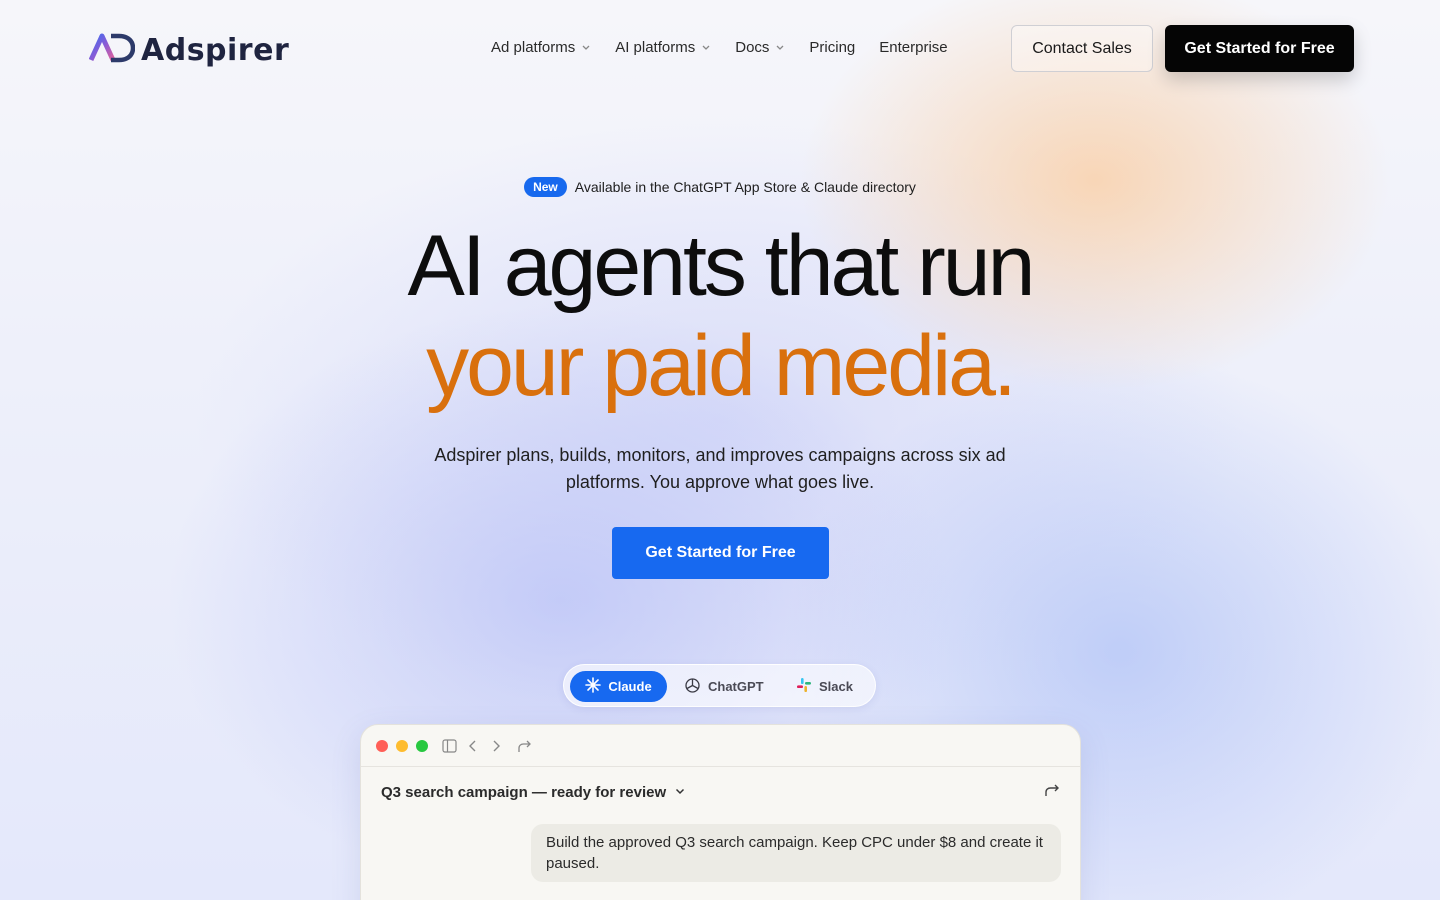 The image size is (1440, 900). Describe the element at coordinates (545, 187) in the screenshot. I see `new-badge: New` at that location.